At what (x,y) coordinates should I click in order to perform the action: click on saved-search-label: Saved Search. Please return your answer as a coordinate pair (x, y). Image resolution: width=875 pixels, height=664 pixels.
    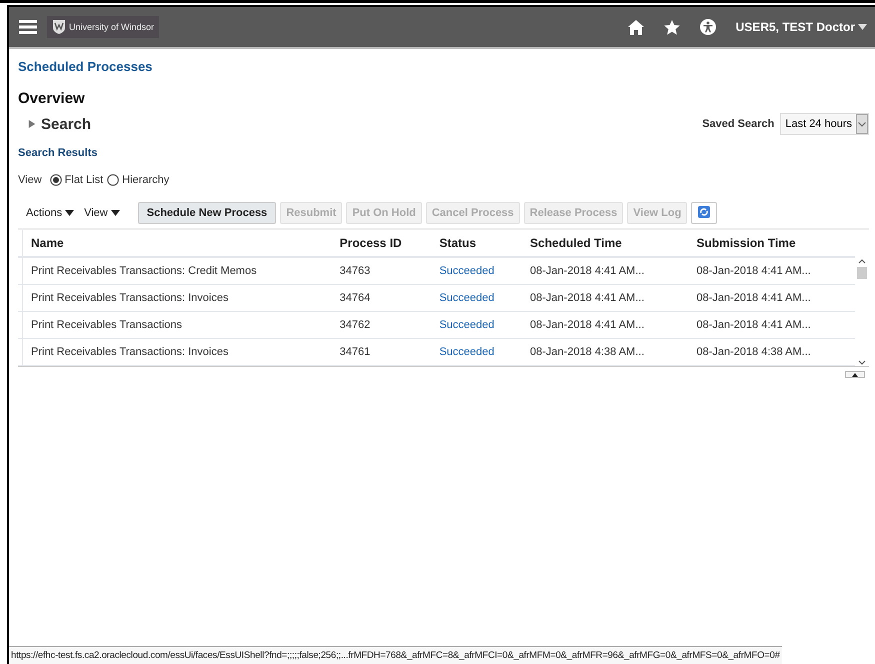
    Looking at the image, I should click on (738, 124).